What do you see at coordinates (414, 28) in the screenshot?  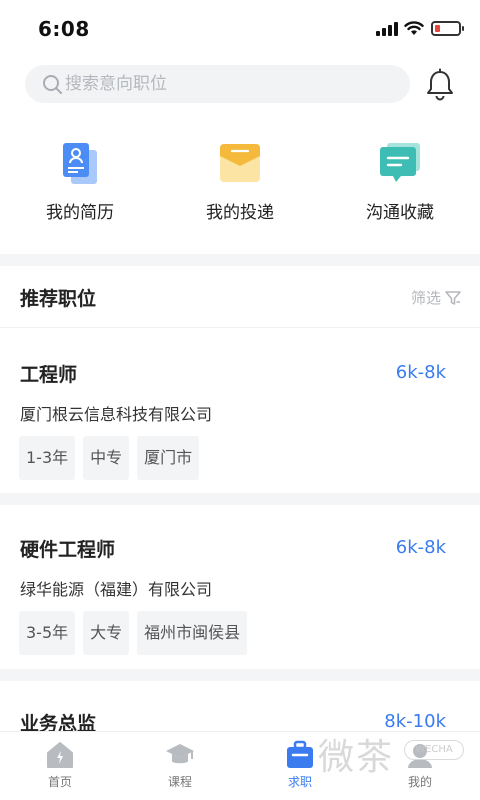 I see `wifi-icon` at bounding box center [414, 28].